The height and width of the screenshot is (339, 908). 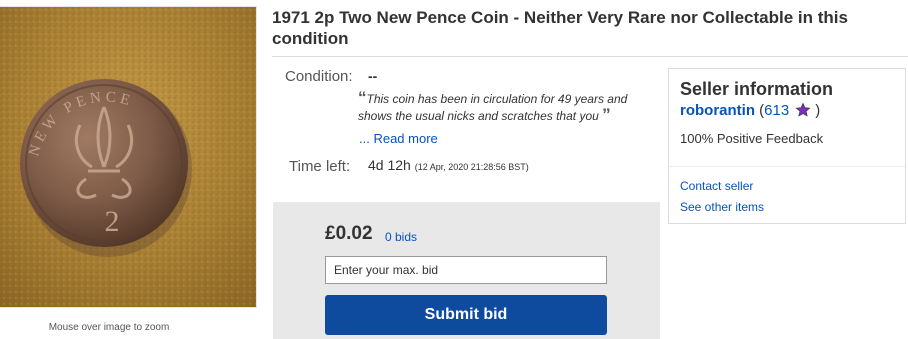 I want to click on condition-value: --, so click(x=373, y=76).